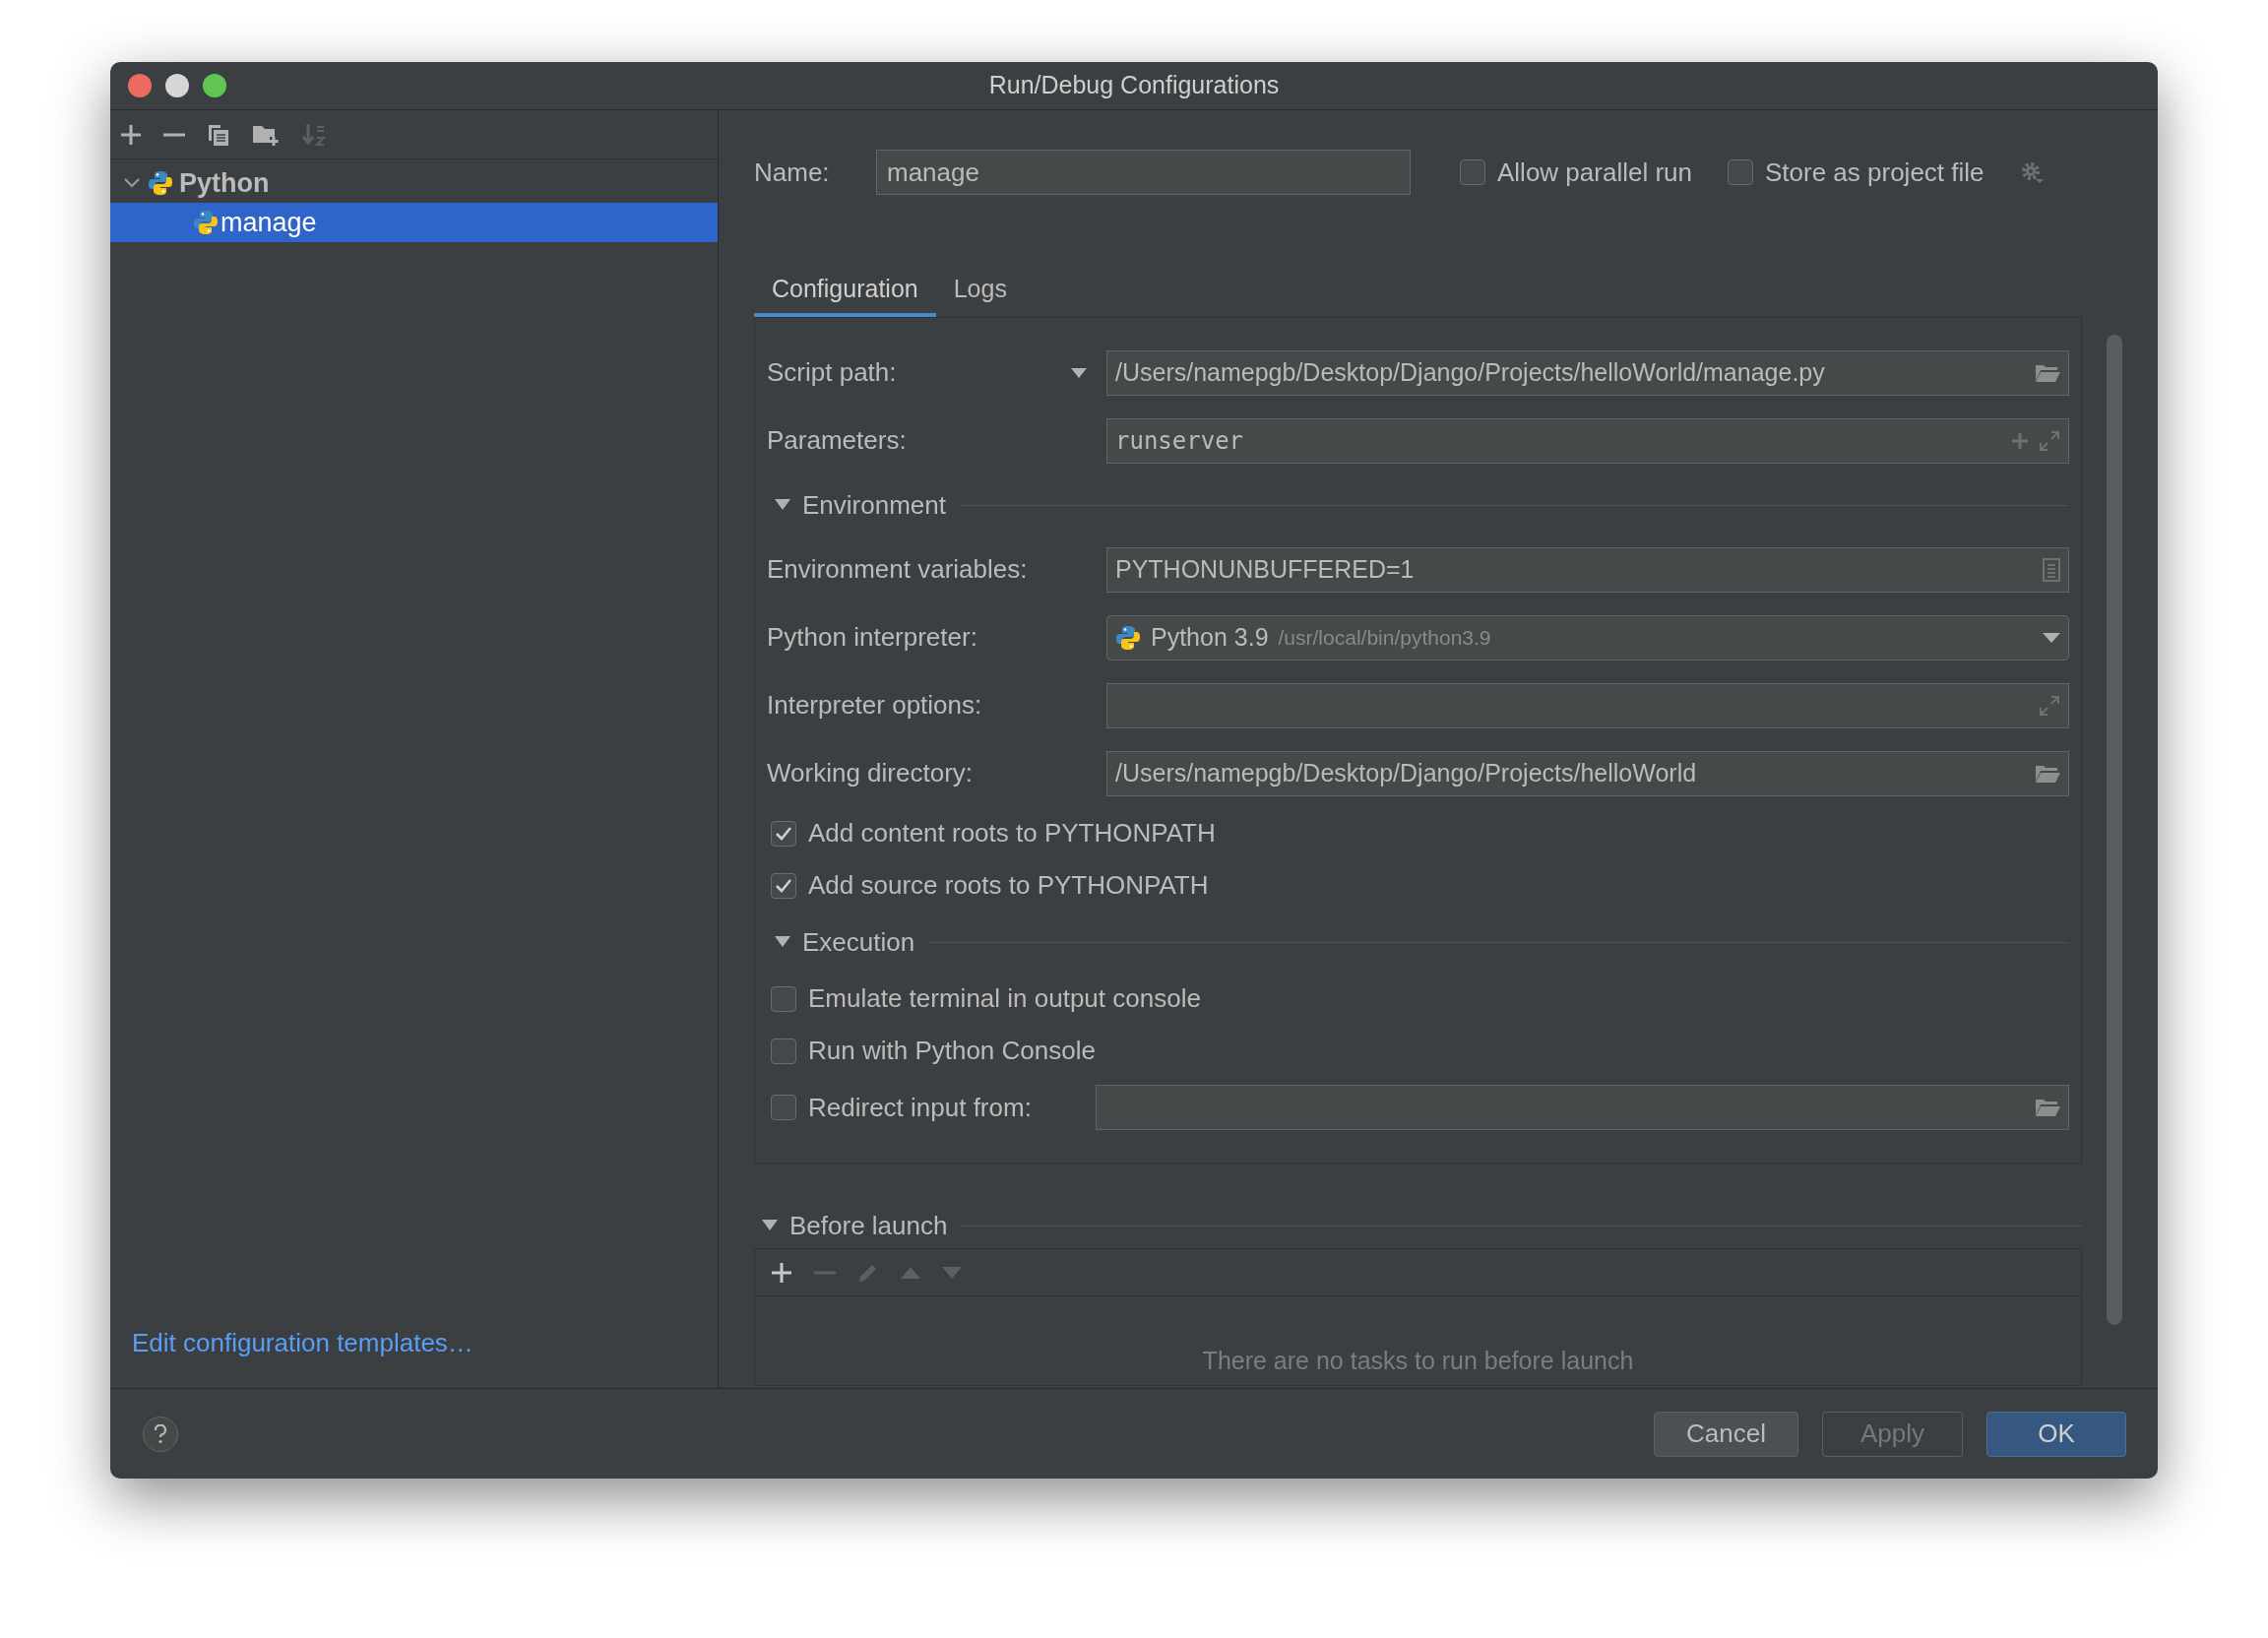 This screenshot has width=2268, height=1638. What do you see at coordinates (792, 172) in the screenshot?
I see `name-label: Name:` at bounding box center [792, 172].